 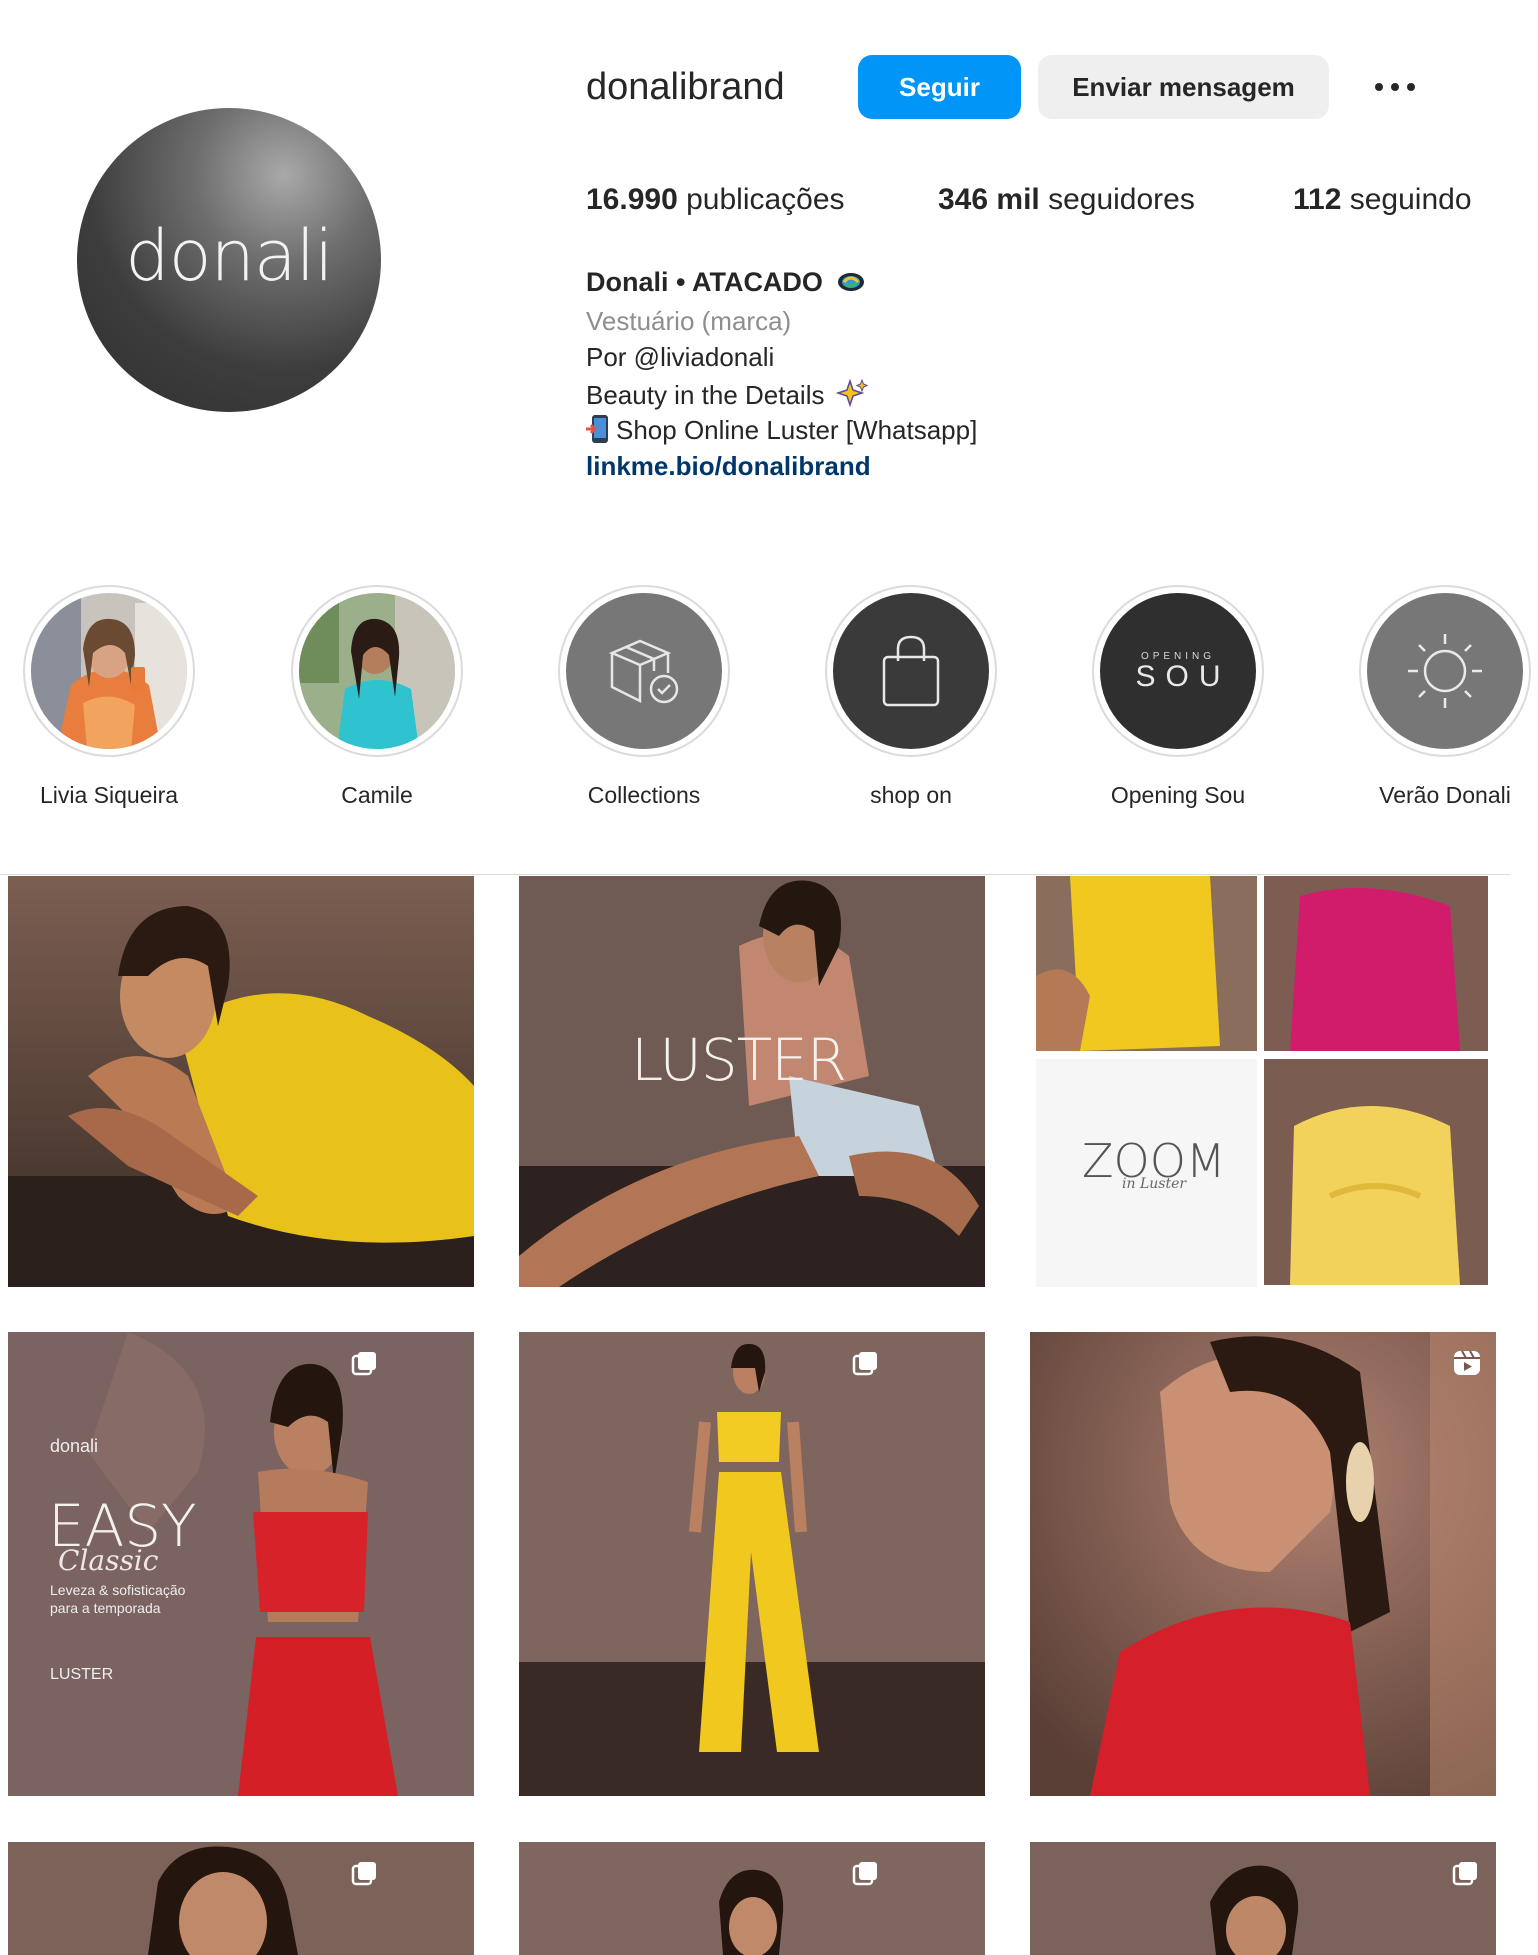 What do you see at coordinates (1183, 87) in the screenshot?
I see `send-message-button: Enviar mensagem` at bounding box center [1183, 87].